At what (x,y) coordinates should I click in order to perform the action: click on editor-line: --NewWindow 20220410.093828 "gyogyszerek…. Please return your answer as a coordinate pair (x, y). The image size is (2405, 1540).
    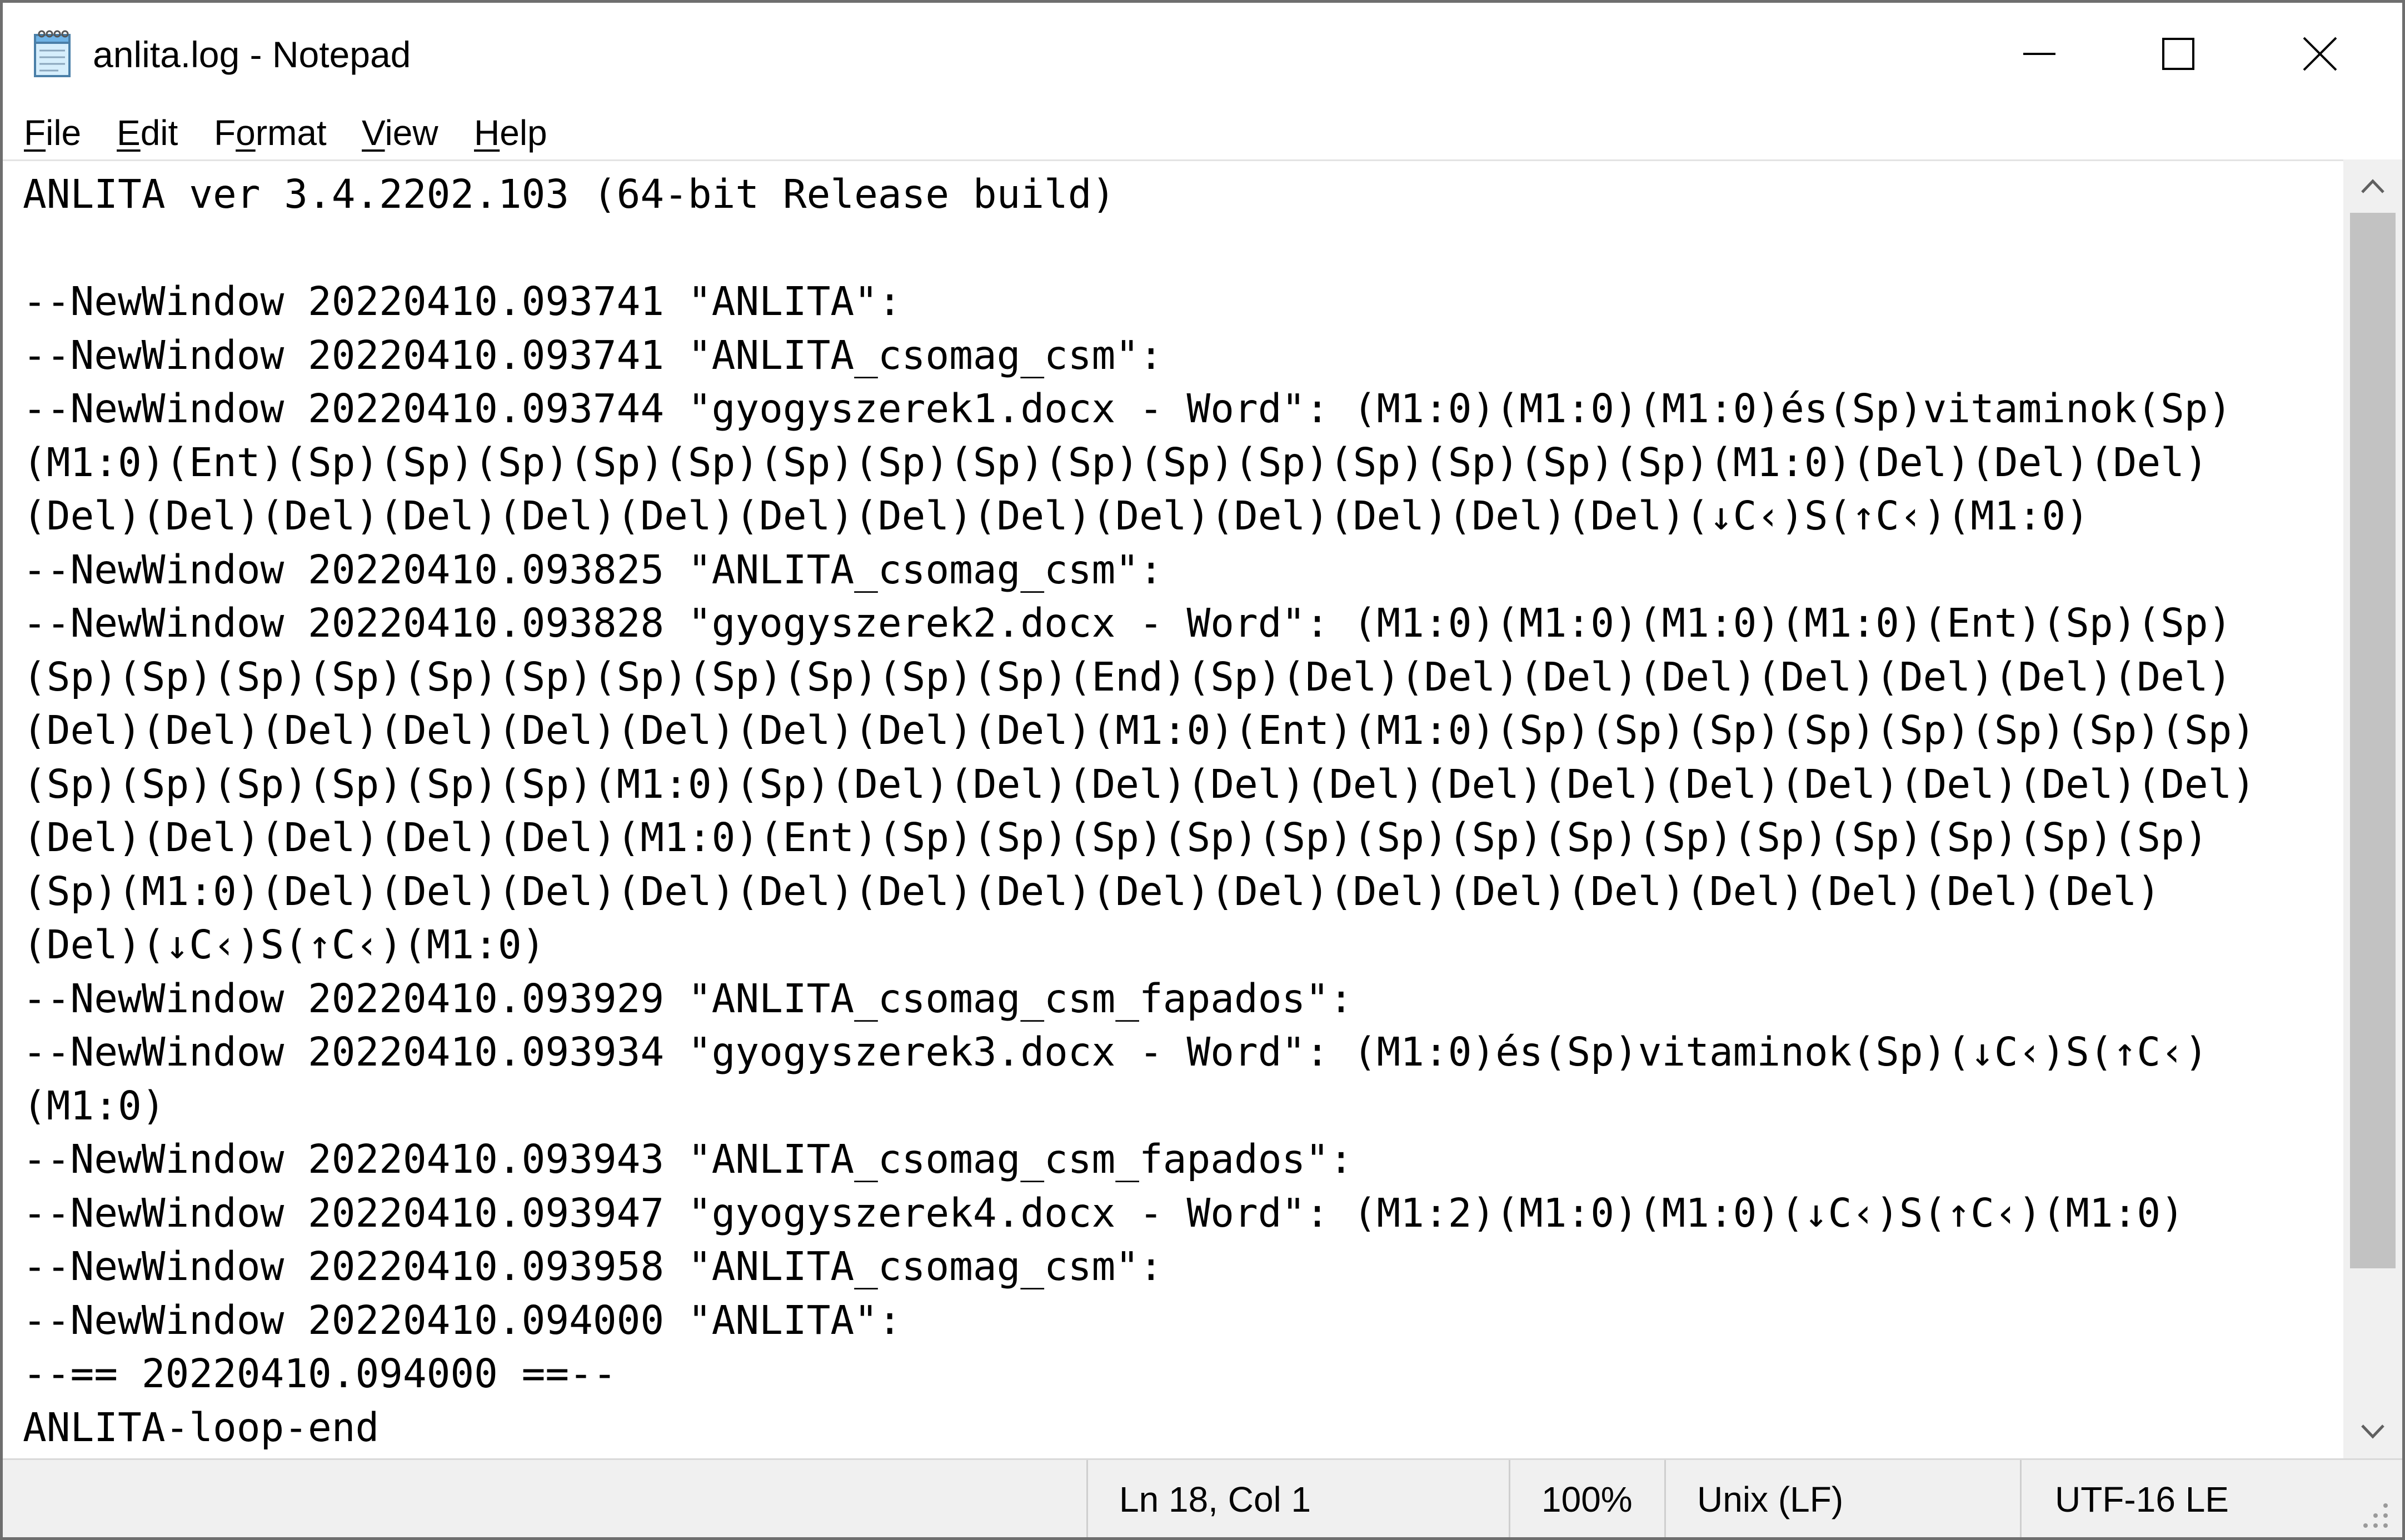
    Looking at the image, I should click on (1127, 623).